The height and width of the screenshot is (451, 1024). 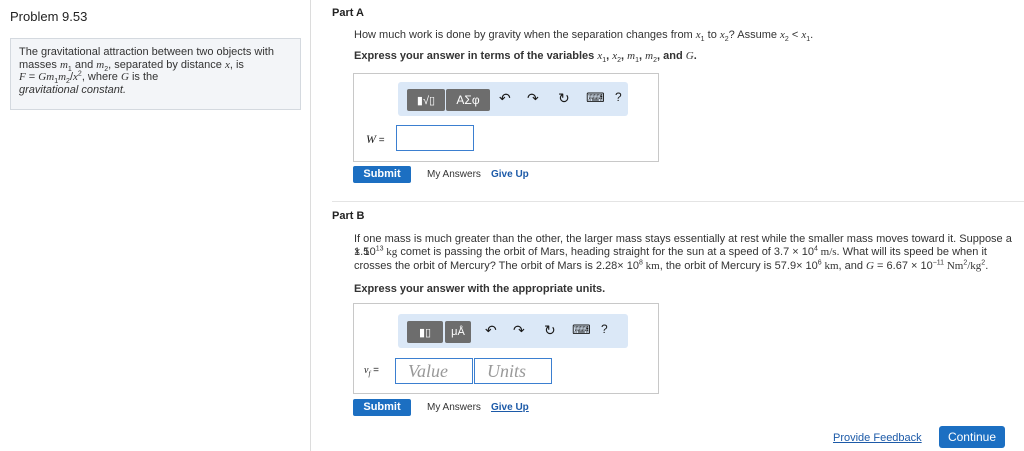 What do you see at coordinates (348, 216) in the screenshot?
I see `part-b-label: Part B` at bounding box center [348, 216].